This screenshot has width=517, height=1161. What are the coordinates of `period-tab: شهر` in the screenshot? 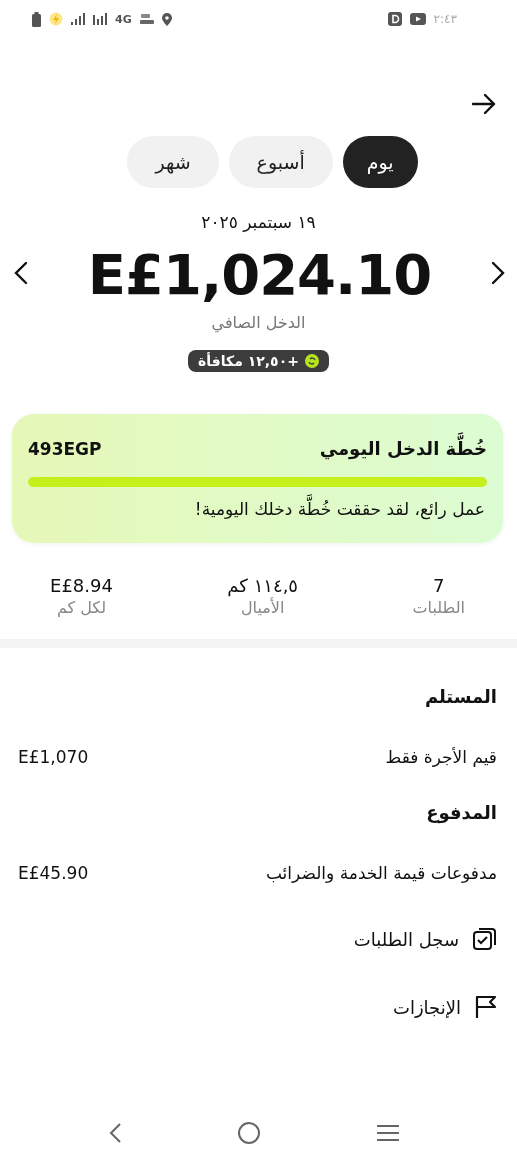 It's located at (173, 162).